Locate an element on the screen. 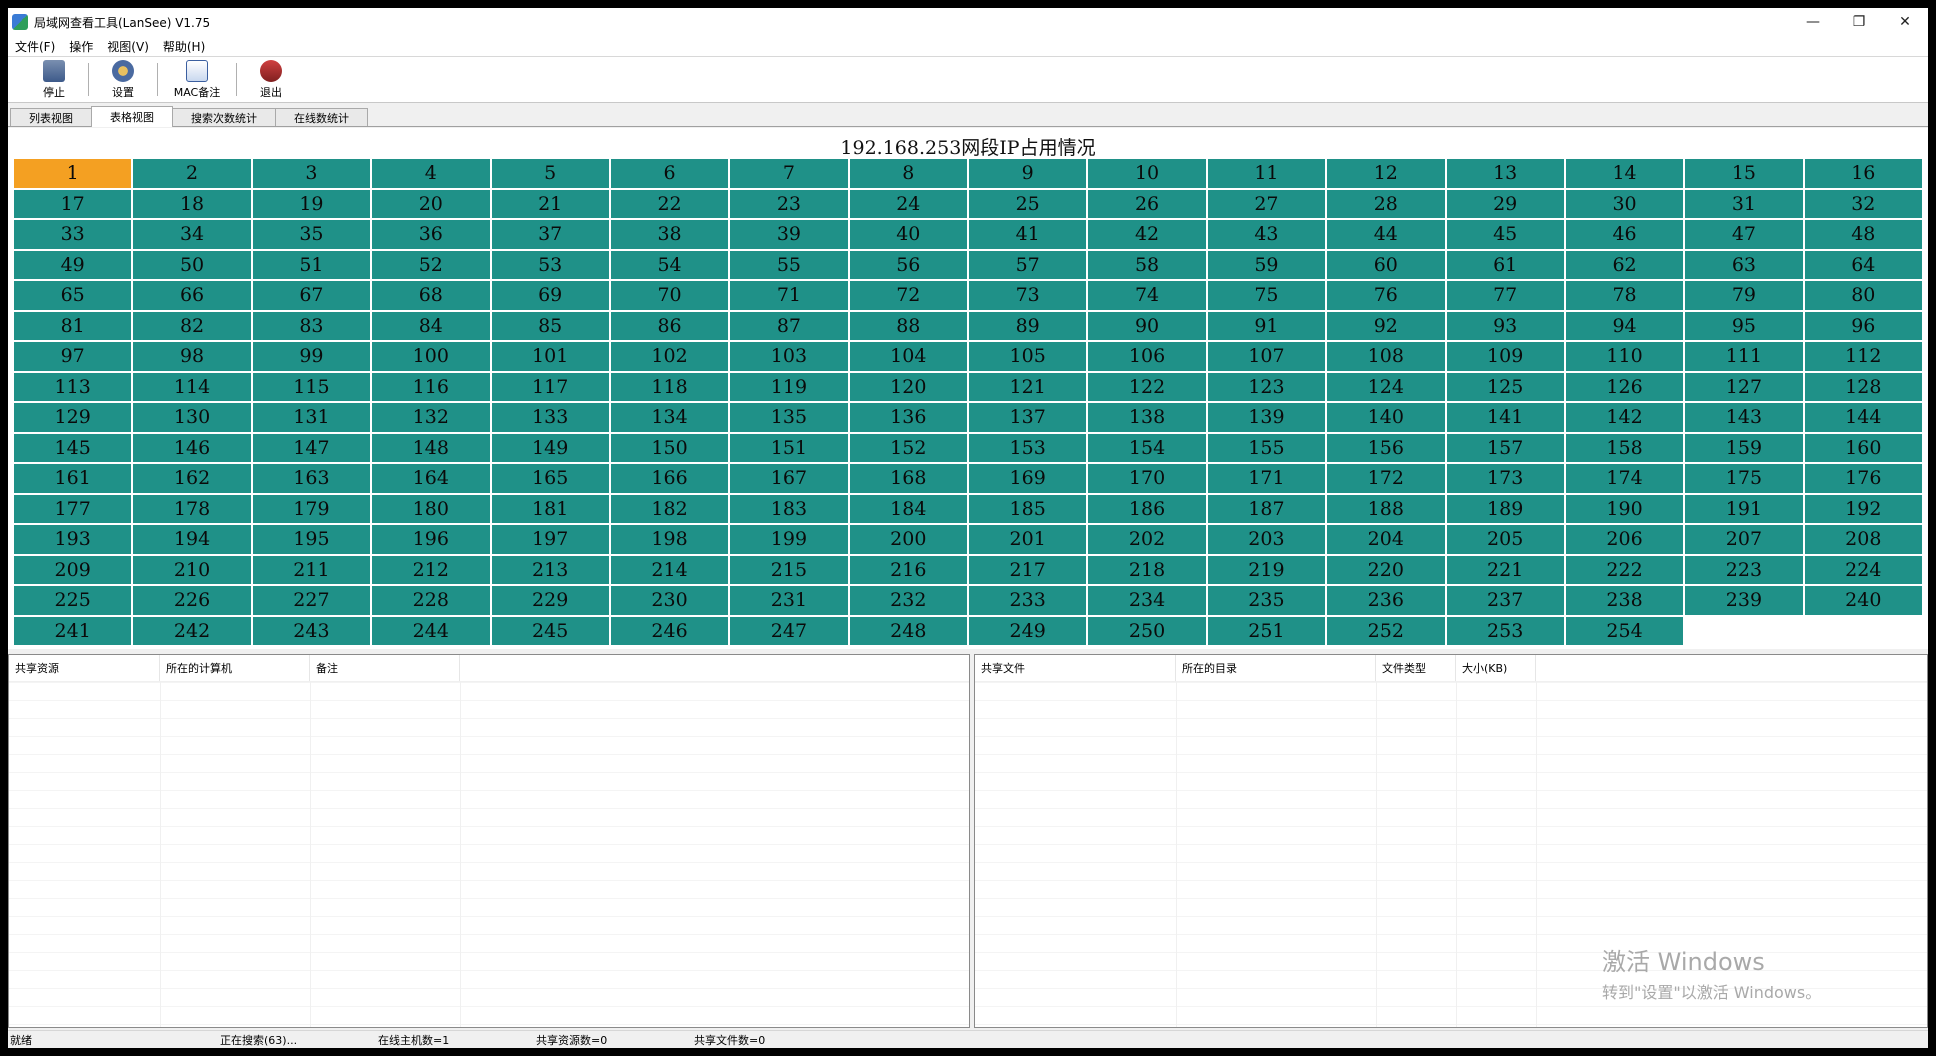  menu-operate: 操作 is located at coordinates (81, 46).